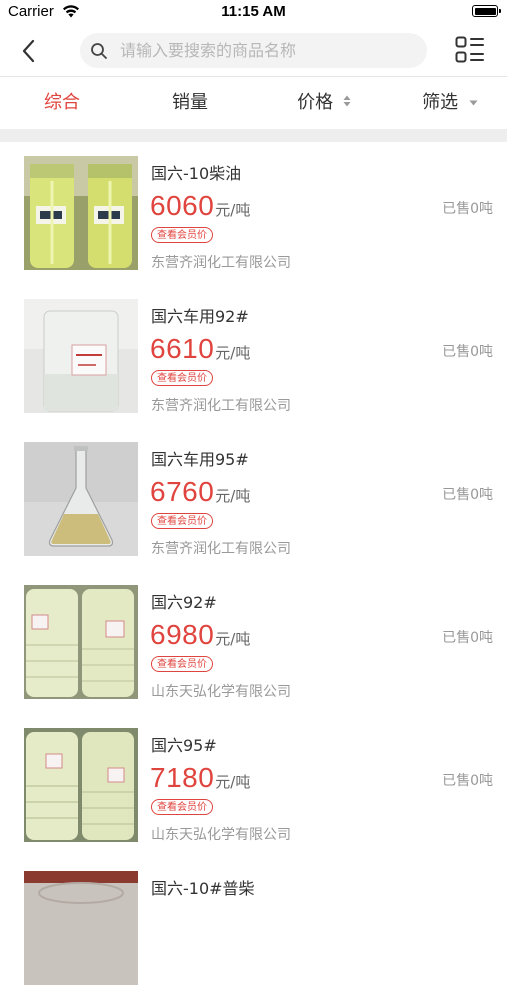 This screenshot has height=1000, width=507. I want to click on search-input, so click(265, 50).